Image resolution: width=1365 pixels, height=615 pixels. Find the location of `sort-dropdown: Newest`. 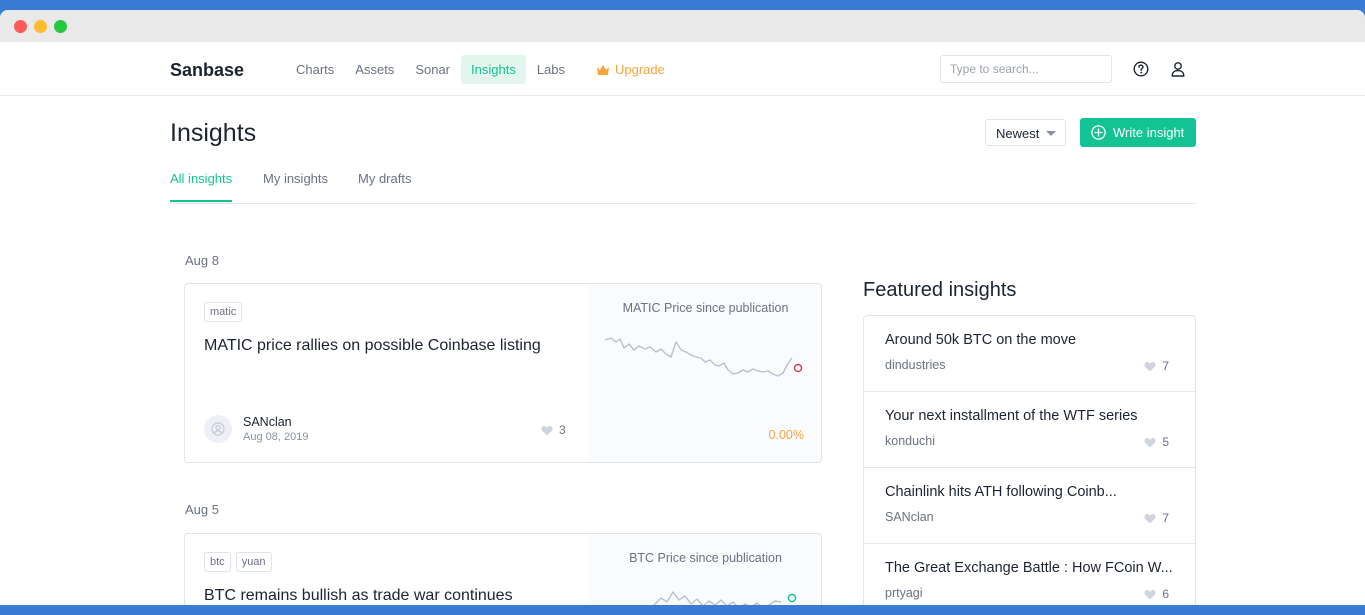

sort-dropdown: Newest is located at coordinates (1025, 132).